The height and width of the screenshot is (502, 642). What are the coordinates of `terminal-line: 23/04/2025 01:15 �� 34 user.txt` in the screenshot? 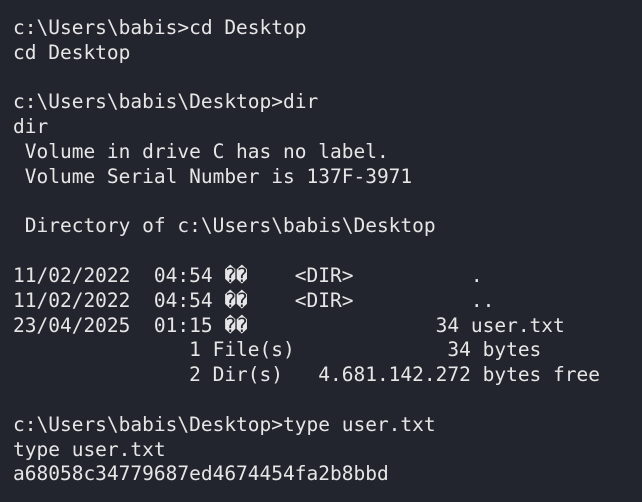 It's located at (289, 325).